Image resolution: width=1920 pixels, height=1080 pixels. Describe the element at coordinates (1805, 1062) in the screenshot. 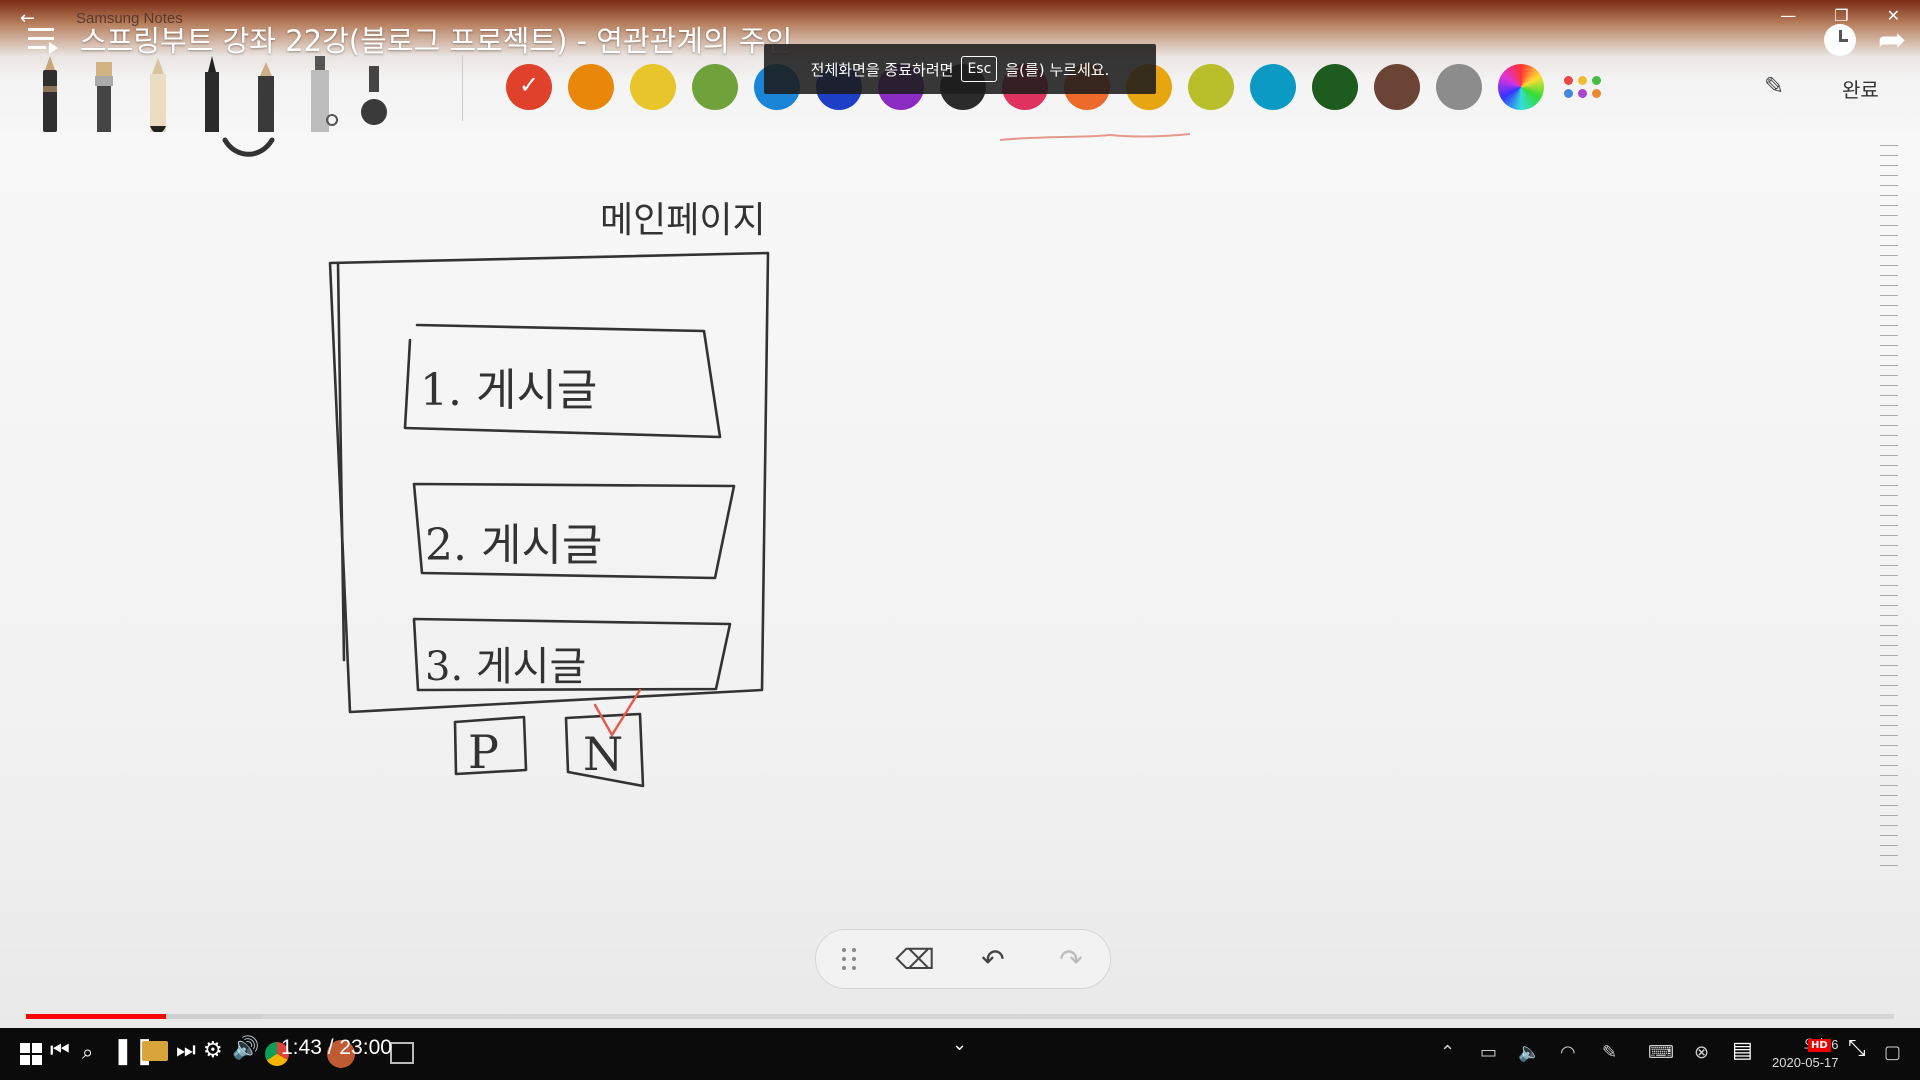

I see `clock-date: 2020-05-17` at that location.